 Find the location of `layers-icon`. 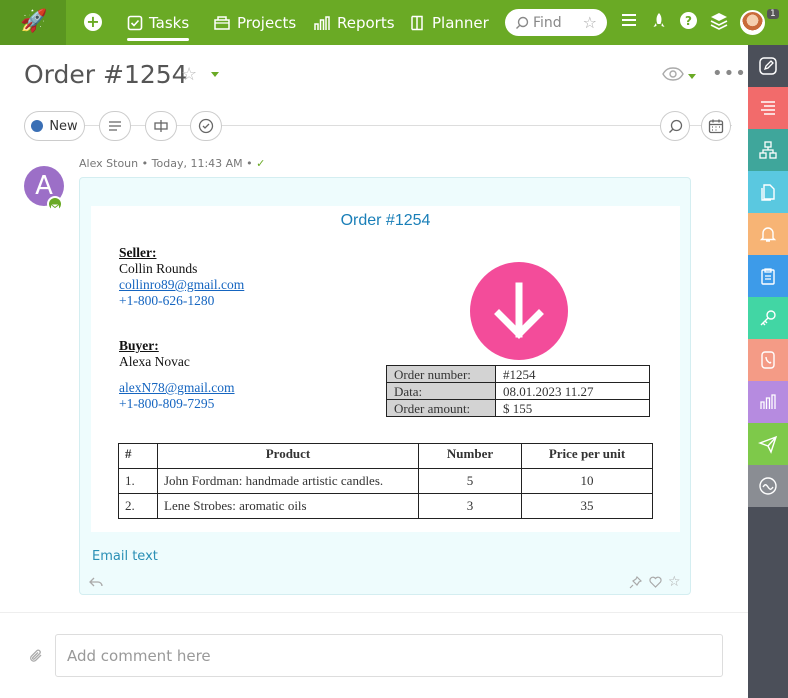

layers-icon is located at coordinates (719, 23).